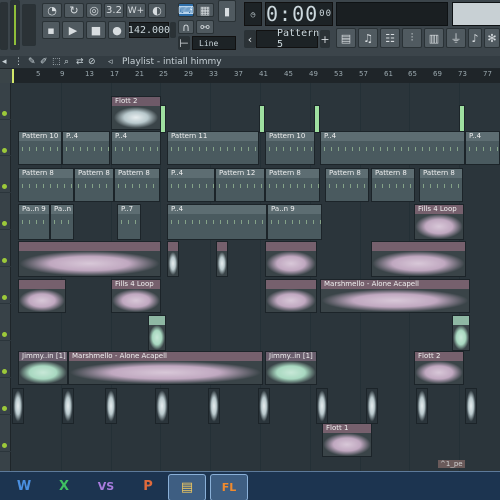 This screenshot has height=500, width=500. What do you see at coordinates (287, 39) in the screenshot?
I see `pattern-selector: Pattern 5` at bounding box center [287, 39].